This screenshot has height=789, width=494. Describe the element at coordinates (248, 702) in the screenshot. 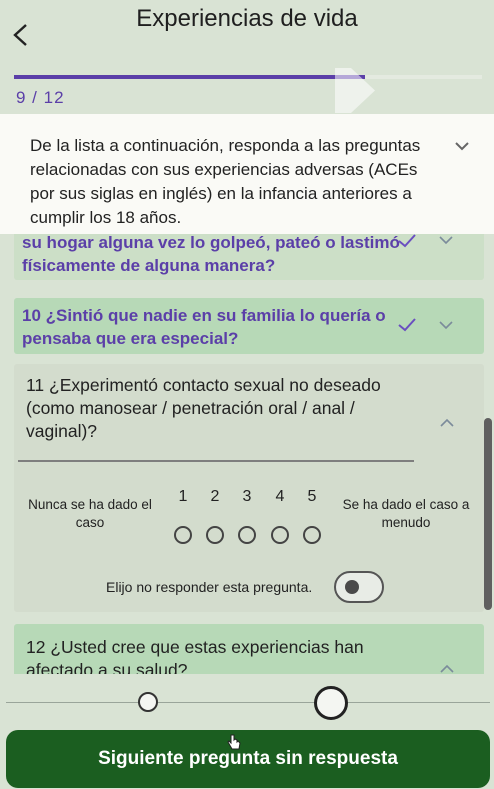

I see `nav-divider` at that location.